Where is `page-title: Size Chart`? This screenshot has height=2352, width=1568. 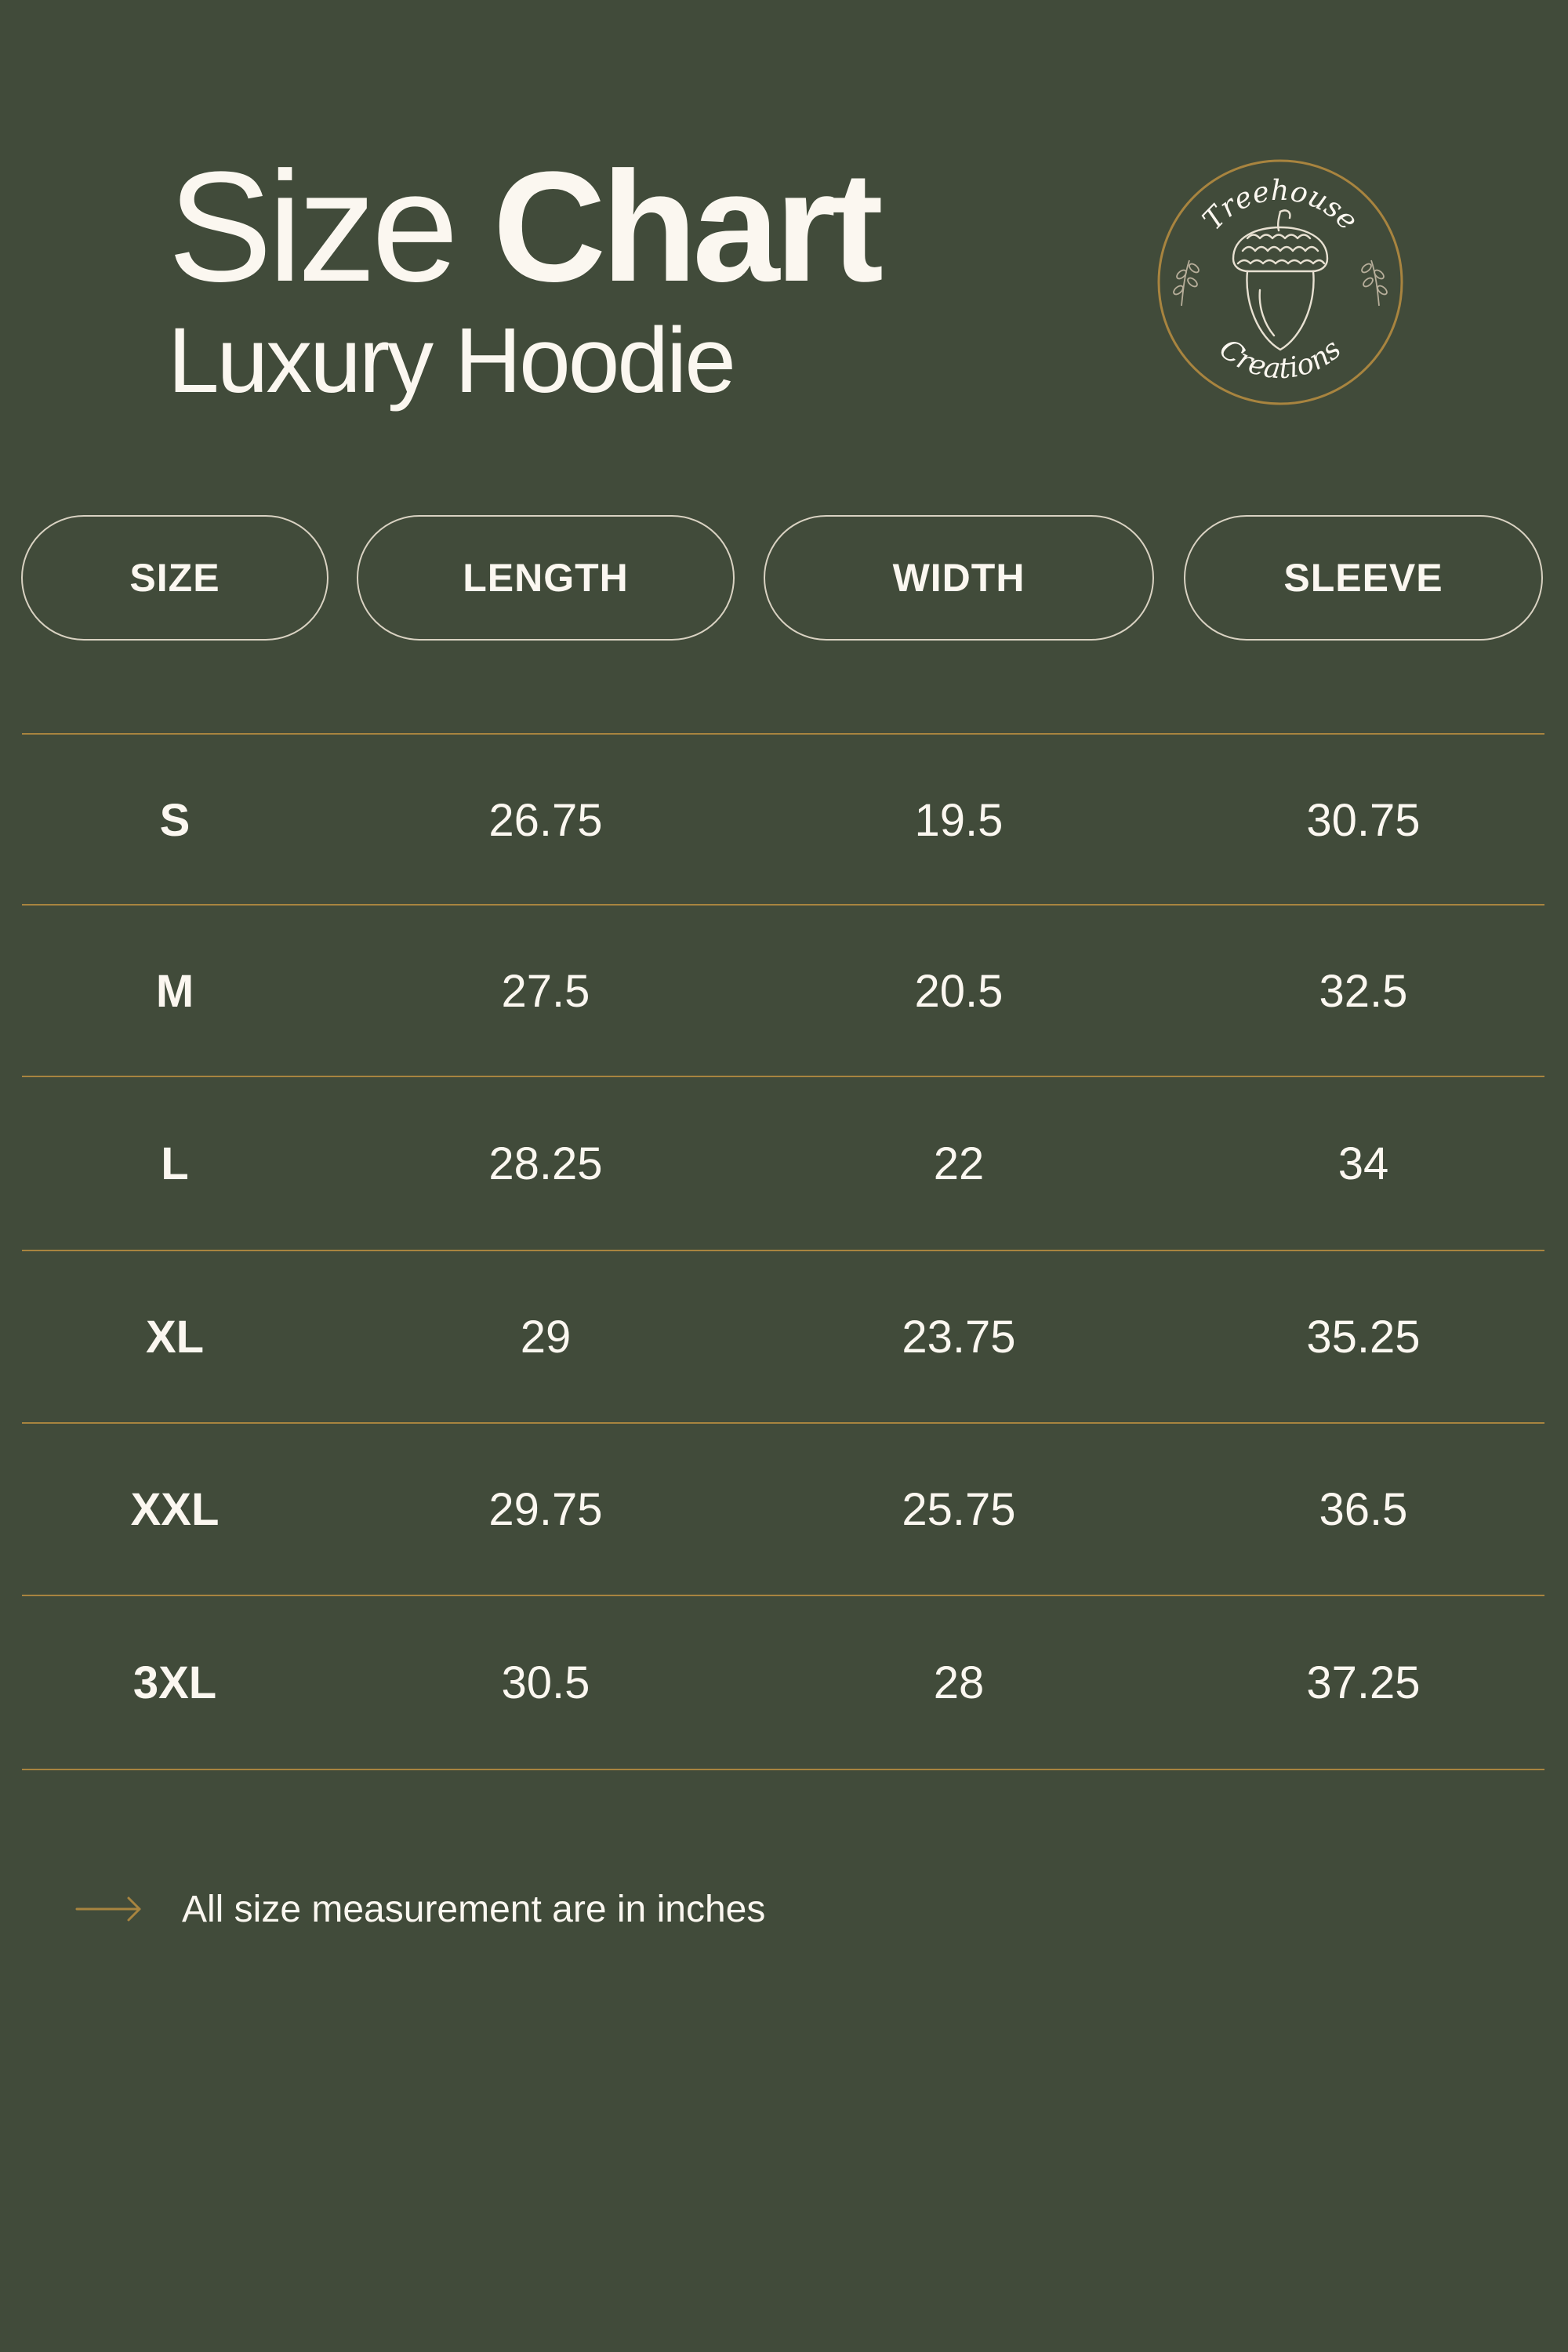 page-title: Size Chart is located at coordinates (599, 231).